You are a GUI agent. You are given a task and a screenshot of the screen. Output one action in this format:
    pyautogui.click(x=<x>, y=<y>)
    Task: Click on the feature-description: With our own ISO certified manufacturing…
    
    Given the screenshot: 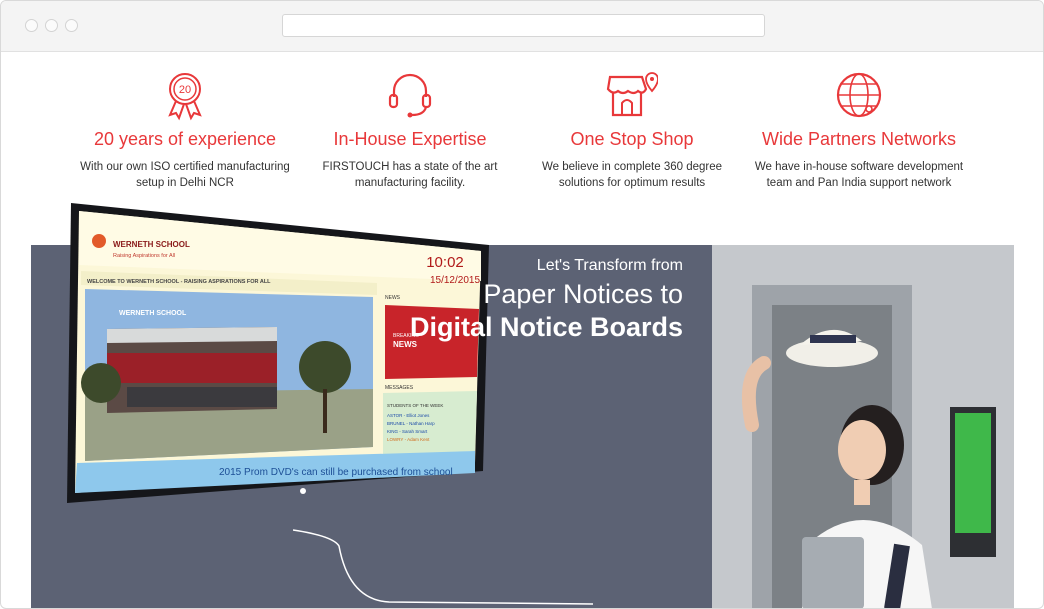 What is the action you would take?
    pyautogui.click(x=185, y=175)
    